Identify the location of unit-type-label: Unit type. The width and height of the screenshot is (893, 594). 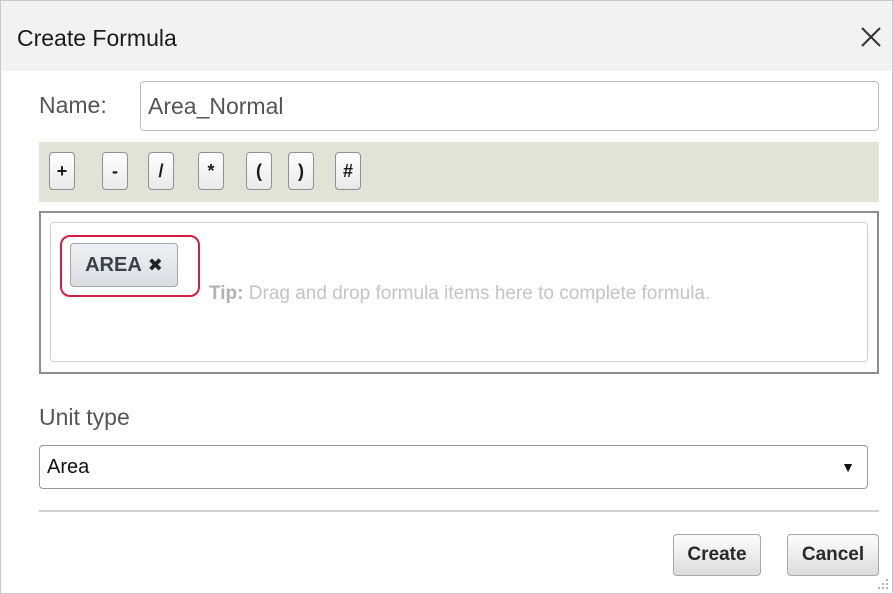
(84, 417).